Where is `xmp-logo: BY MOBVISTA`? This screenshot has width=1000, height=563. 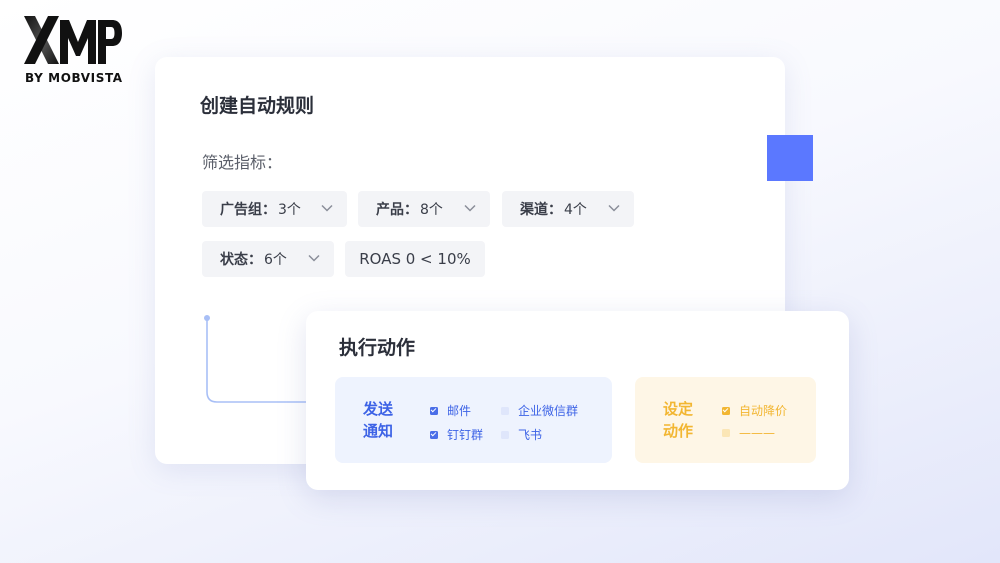 xmp-logo: BY MOBVISTA is located at coordinates (74, 52).